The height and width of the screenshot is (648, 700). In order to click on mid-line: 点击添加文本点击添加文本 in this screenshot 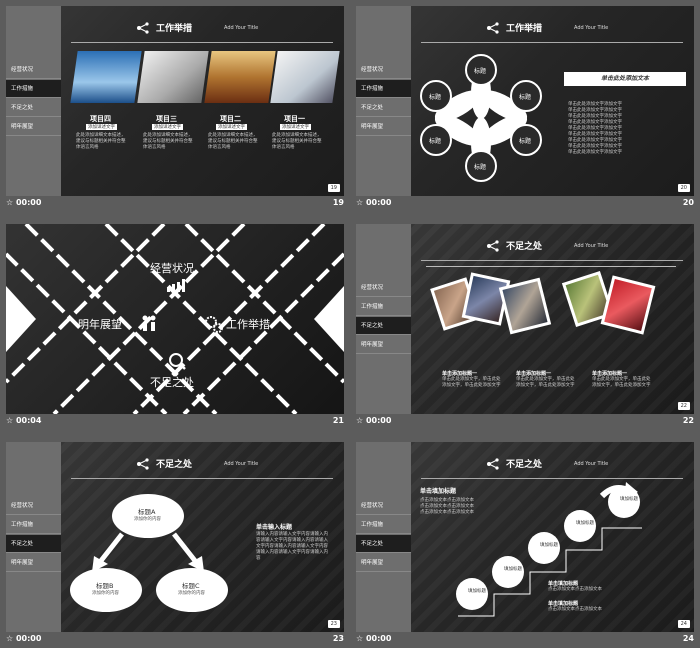, I will do `click(575, 589)`.